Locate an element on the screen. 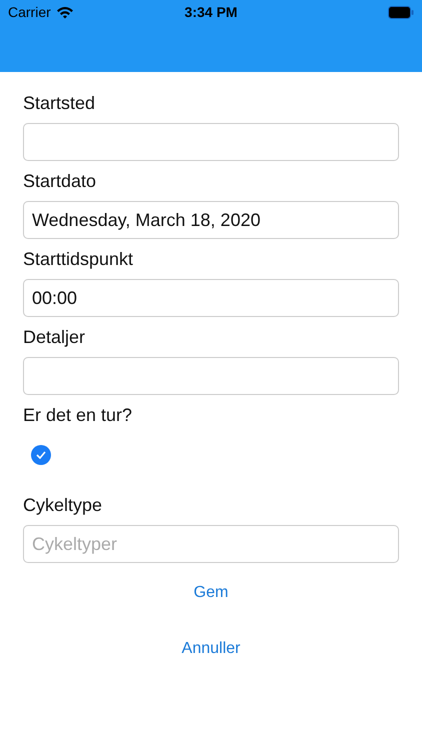  input-field: Wednesday, March 18, 2020 is located at coordinates (211, 220).